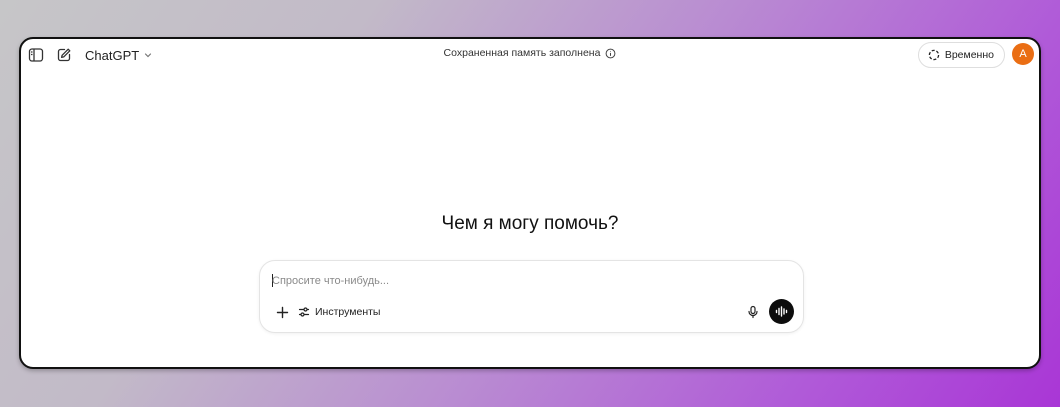 This screenshot has height=407, width=1060. I want to click on waveform-icon, so click(781, 311).